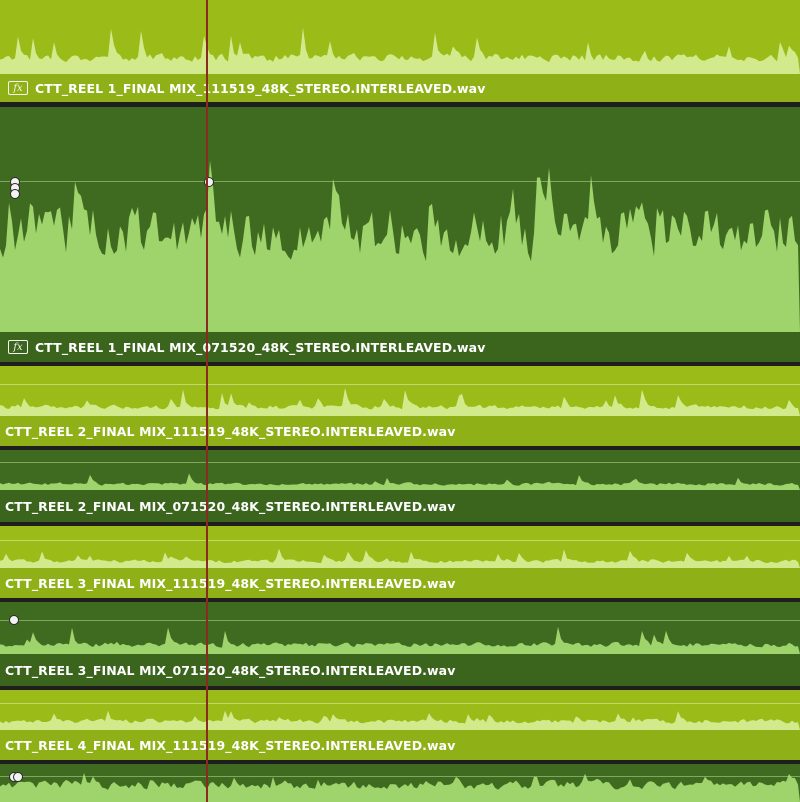 The height and width of the screenshot is (802, 800). What do you see at coordinates (207, 401) in the screenshot?
I see `playhead` at bounding box center [207, 401].